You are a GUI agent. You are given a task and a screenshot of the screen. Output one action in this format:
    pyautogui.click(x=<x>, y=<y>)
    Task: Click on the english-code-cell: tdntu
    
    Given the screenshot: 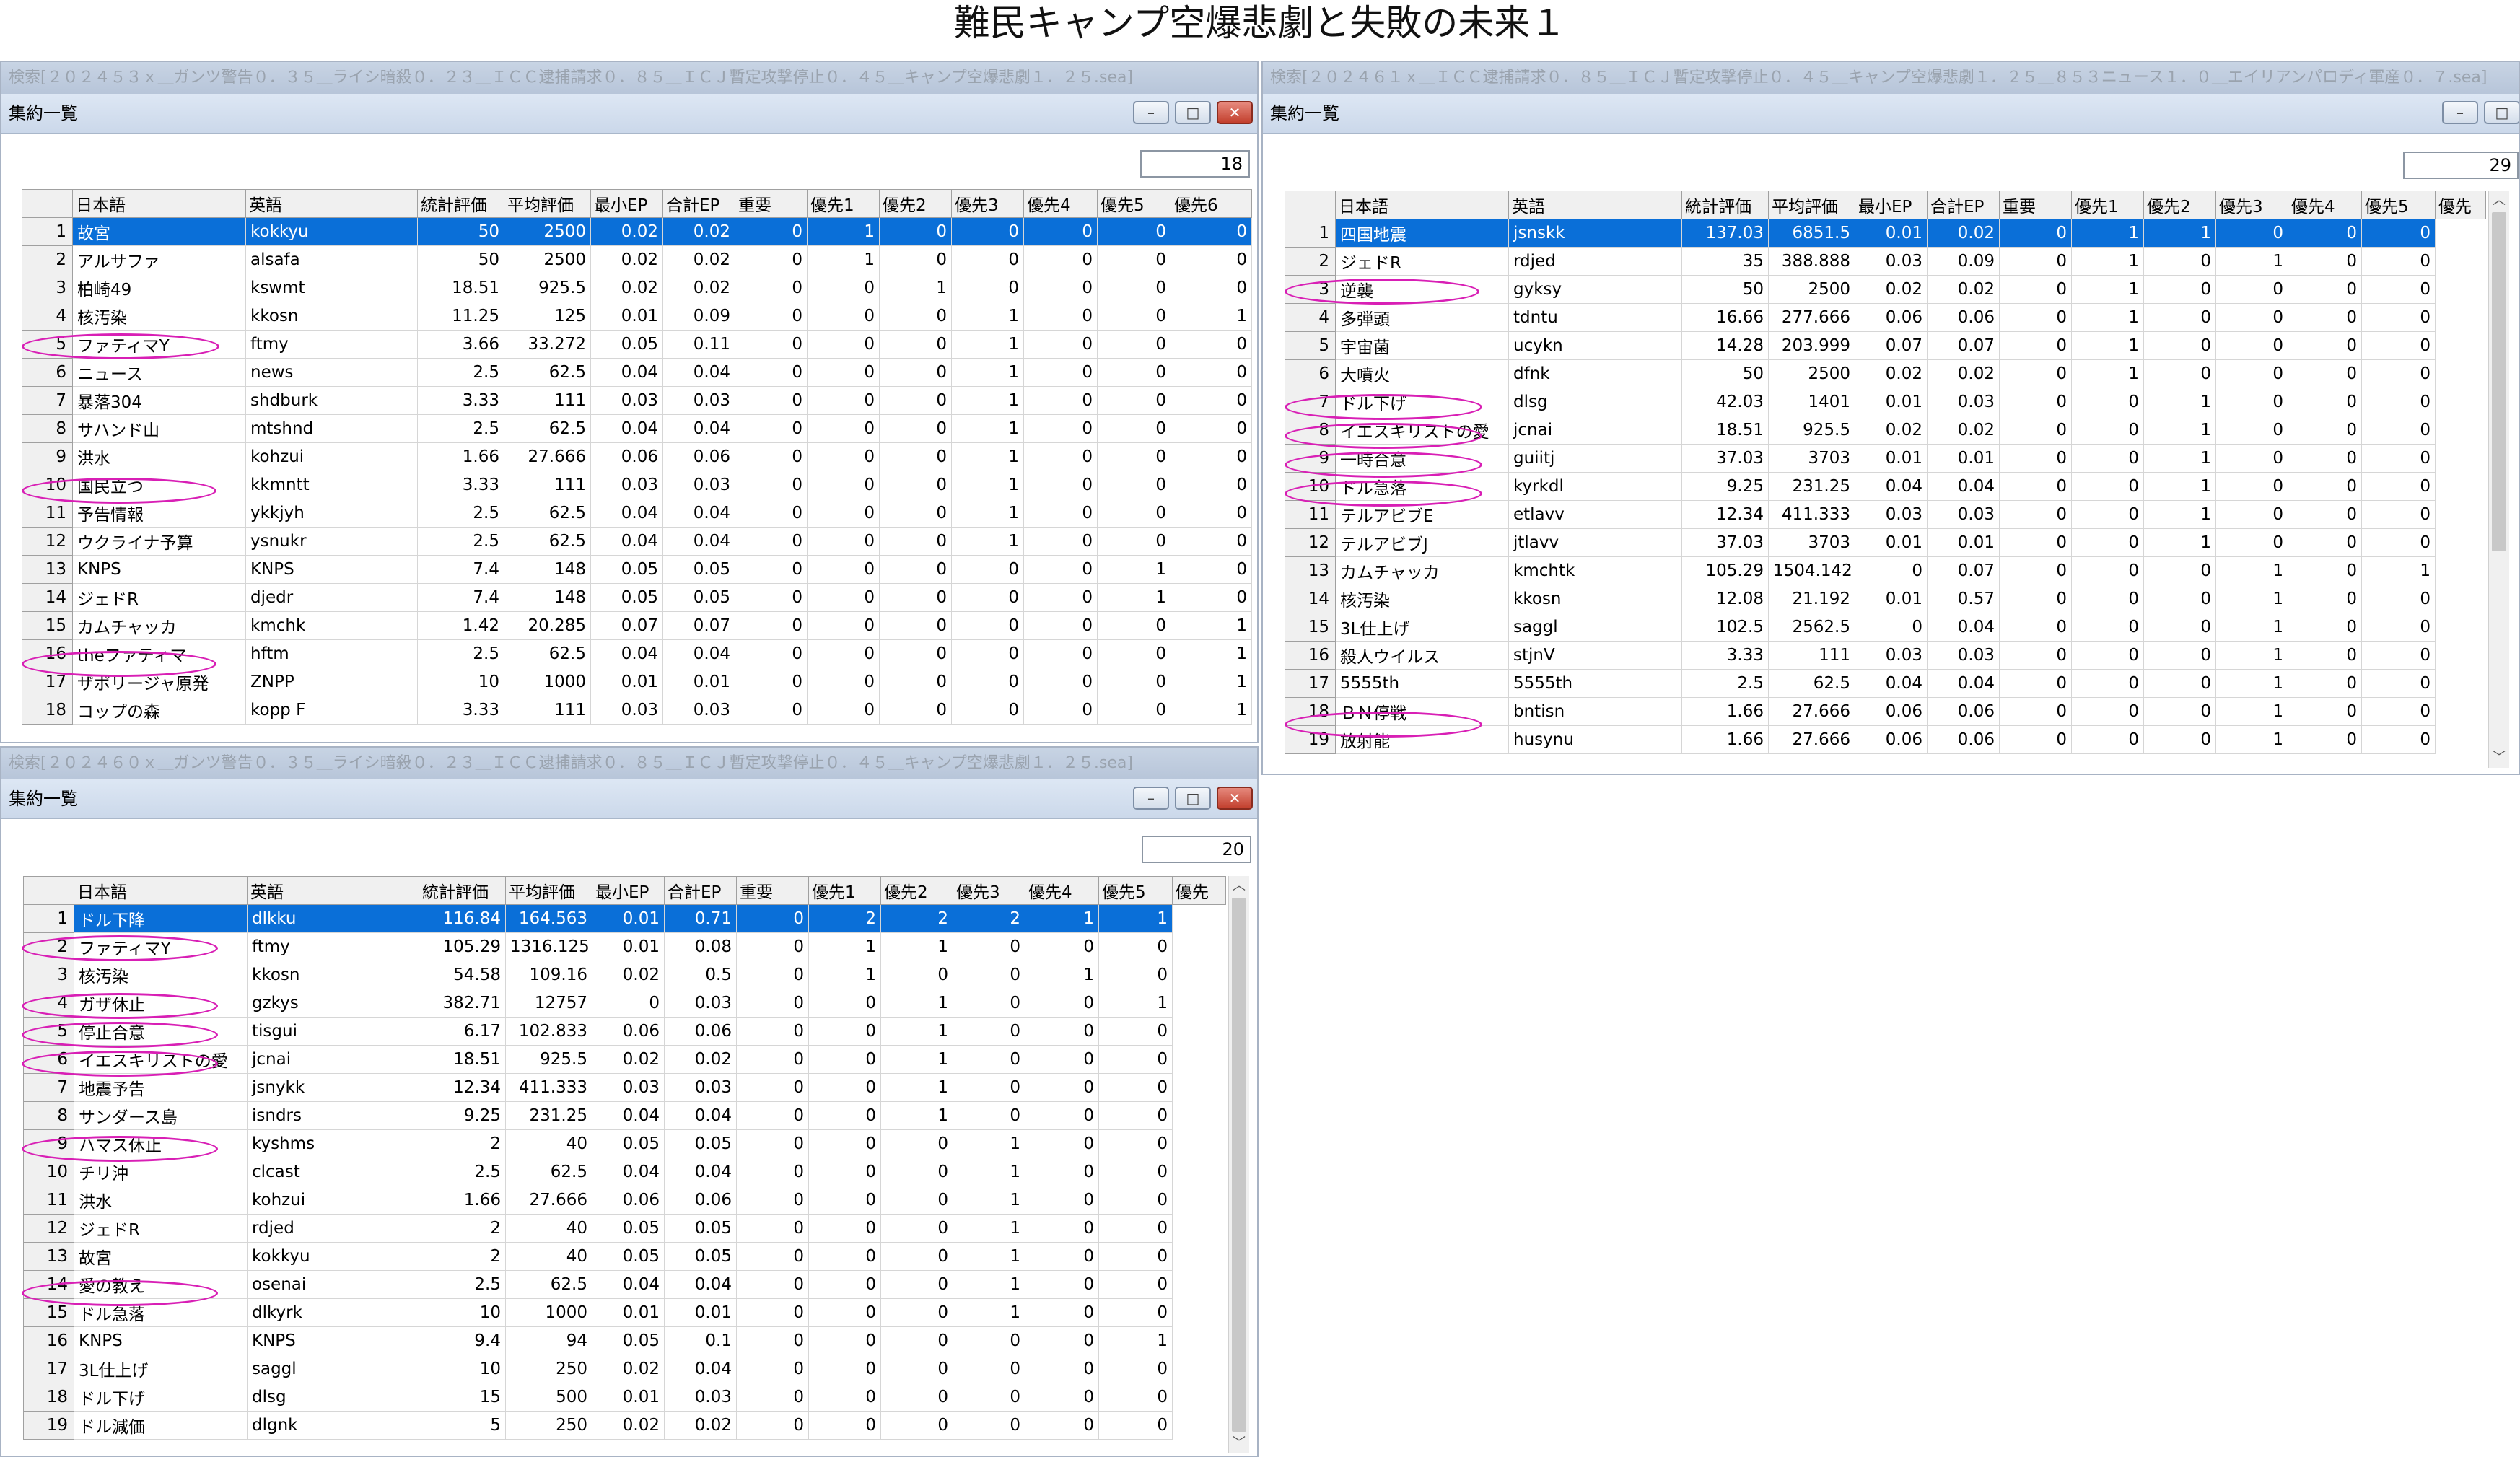 What is the action you would take?
    pyautogui.click(x=1595, y=317)
    